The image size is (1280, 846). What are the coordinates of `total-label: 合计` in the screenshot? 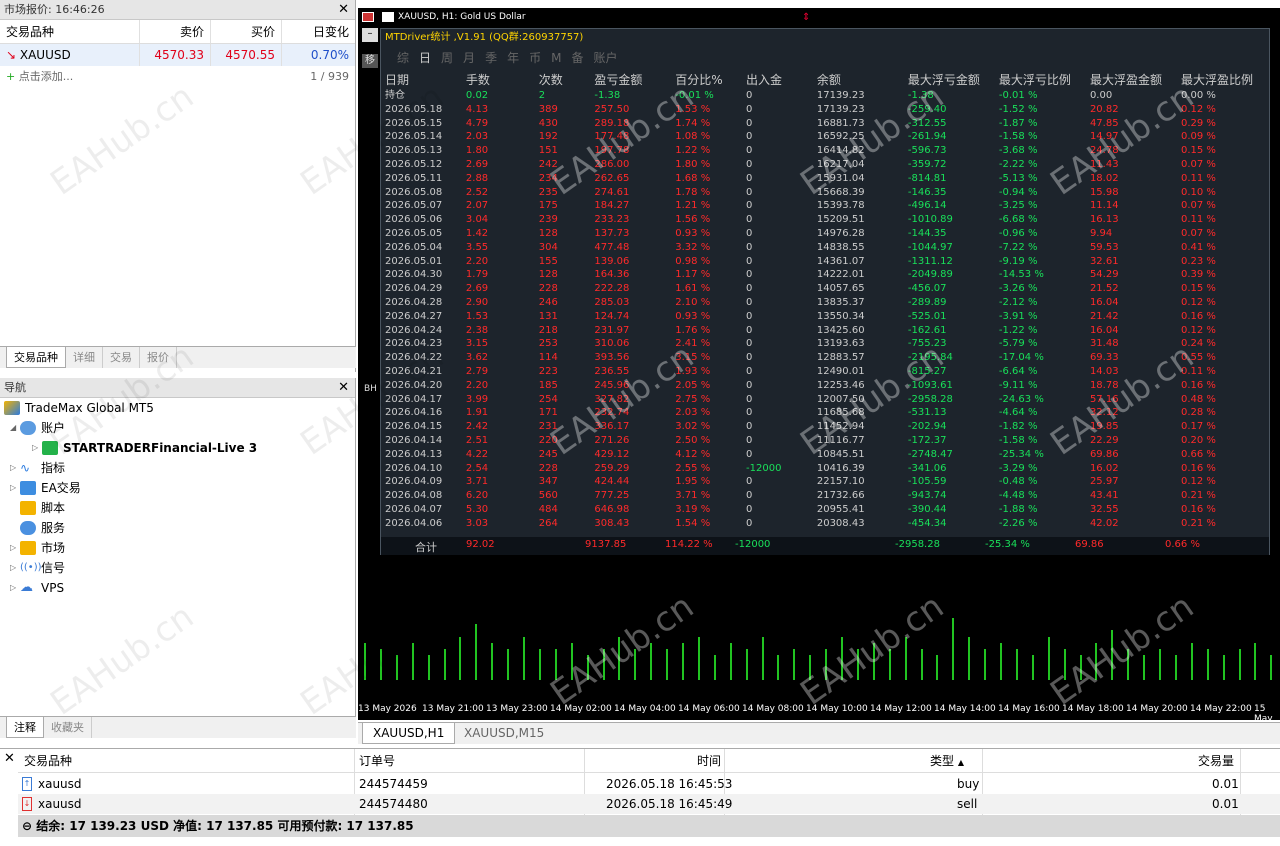 It's located at (426, 547).